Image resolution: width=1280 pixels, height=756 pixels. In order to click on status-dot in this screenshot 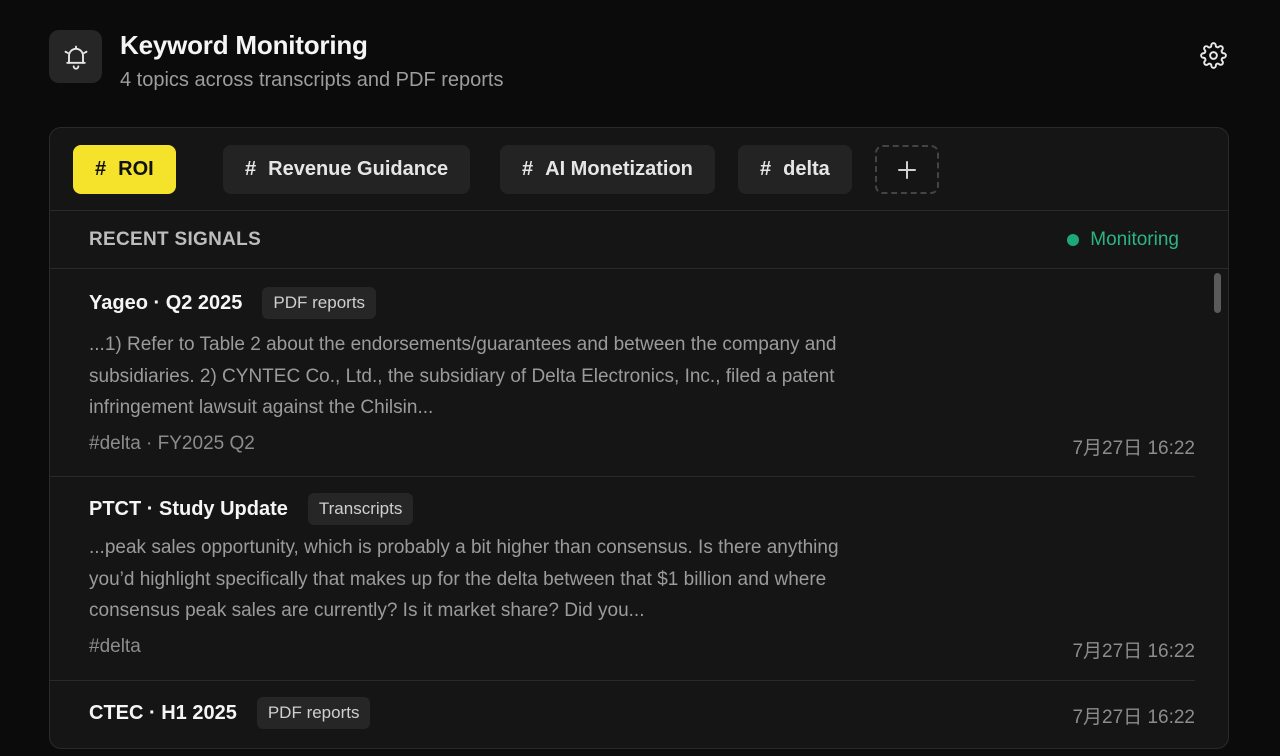, I will do `click(1073, 240)`.